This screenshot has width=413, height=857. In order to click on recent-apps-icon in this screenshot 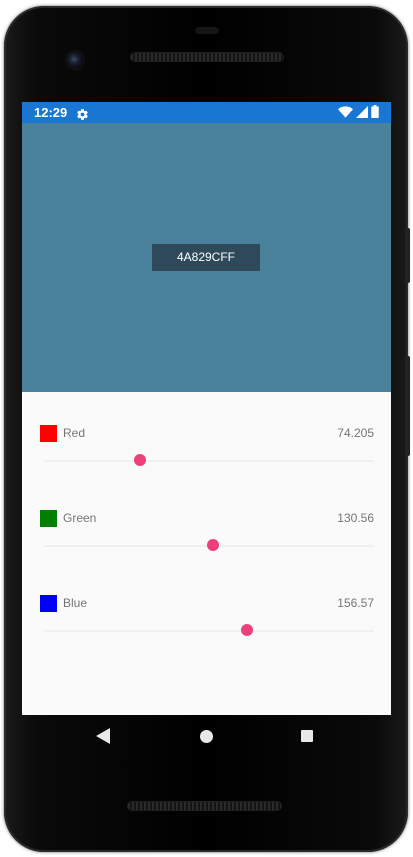, I will do `click(307, 736)`.